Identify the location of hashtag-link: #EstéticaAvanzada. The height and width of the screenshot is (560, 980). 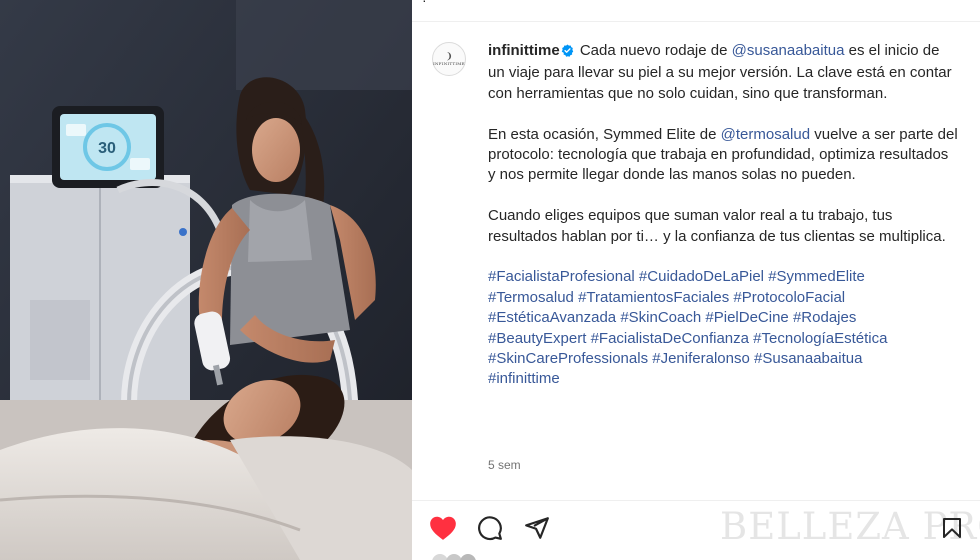
(552, 317).